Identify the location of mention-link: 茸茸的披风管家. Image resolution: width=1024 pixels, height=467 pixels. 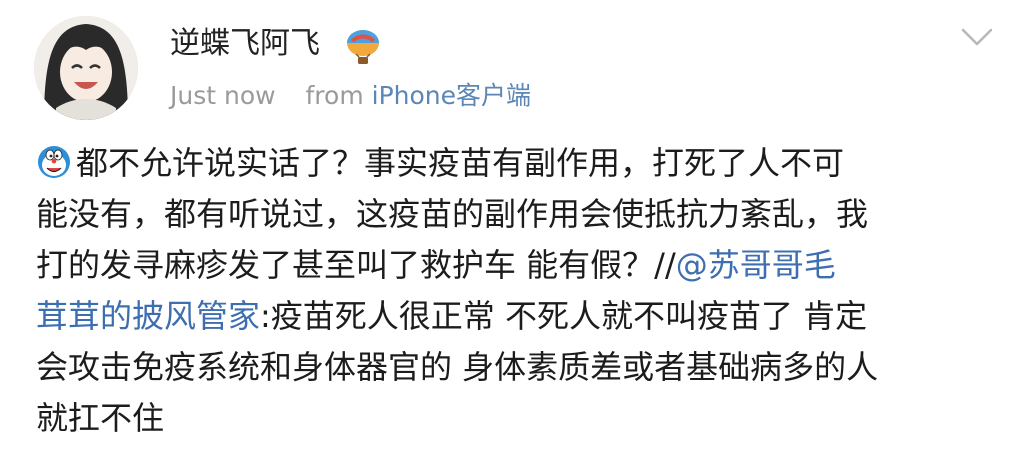
(148, 316).